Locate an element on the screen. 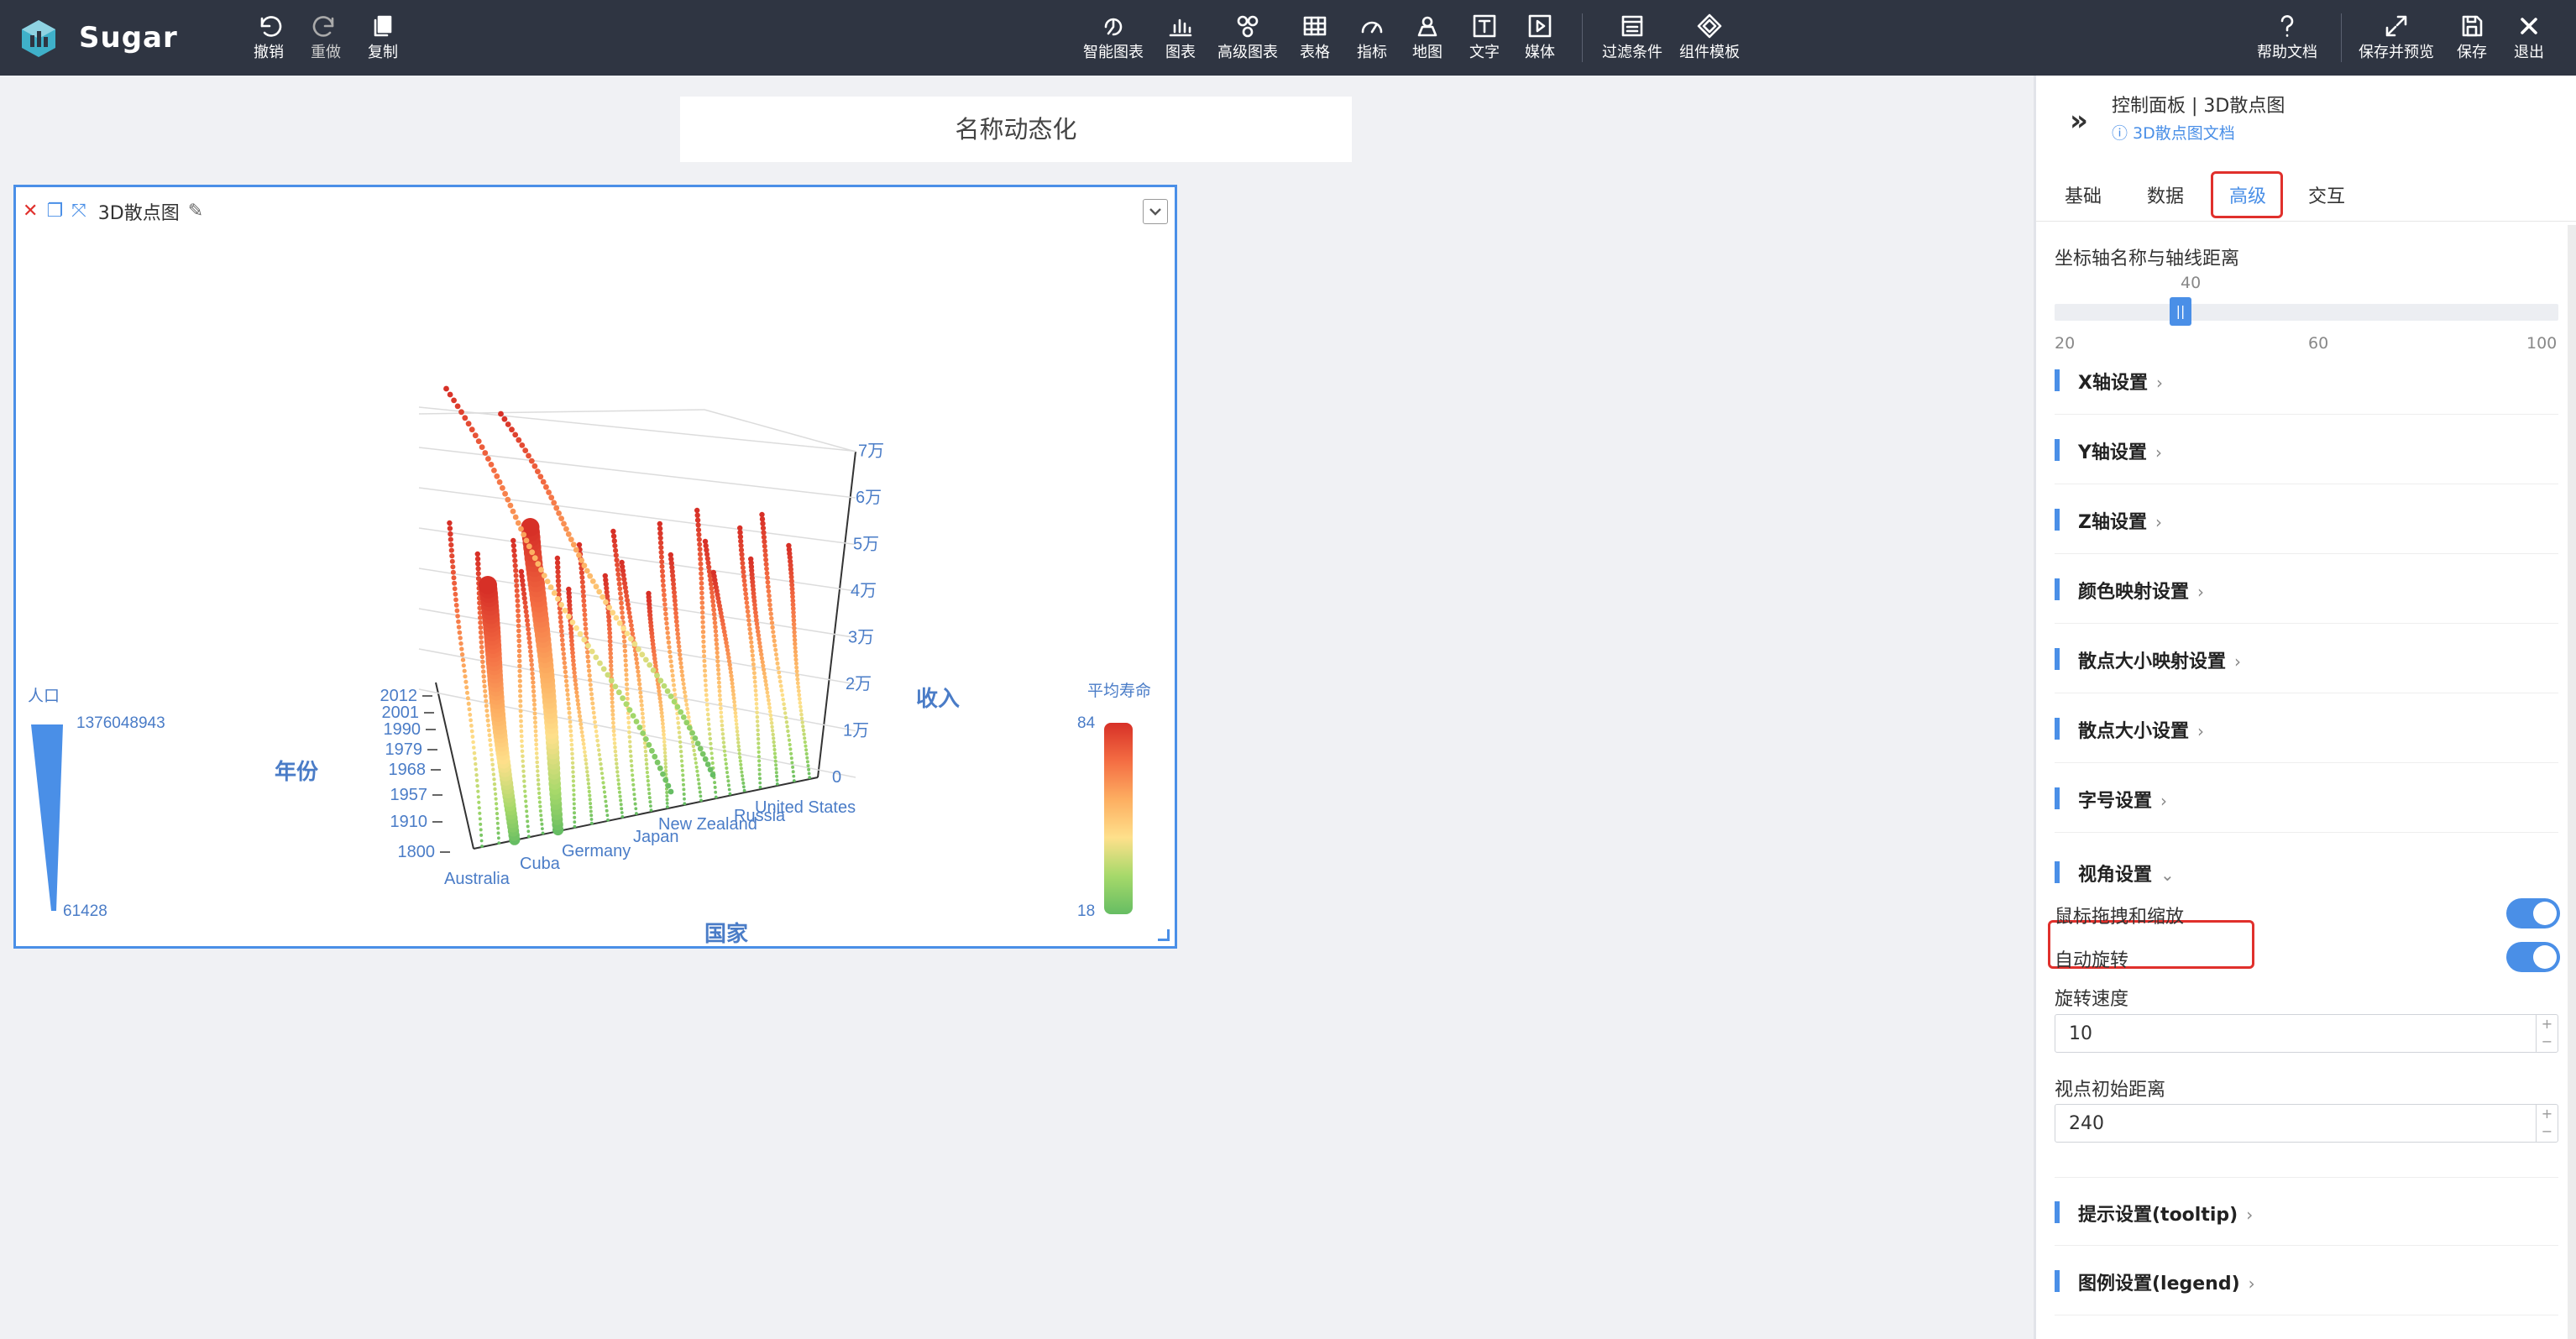  tab-data: 数据 is located at coordinates (2165, 194).